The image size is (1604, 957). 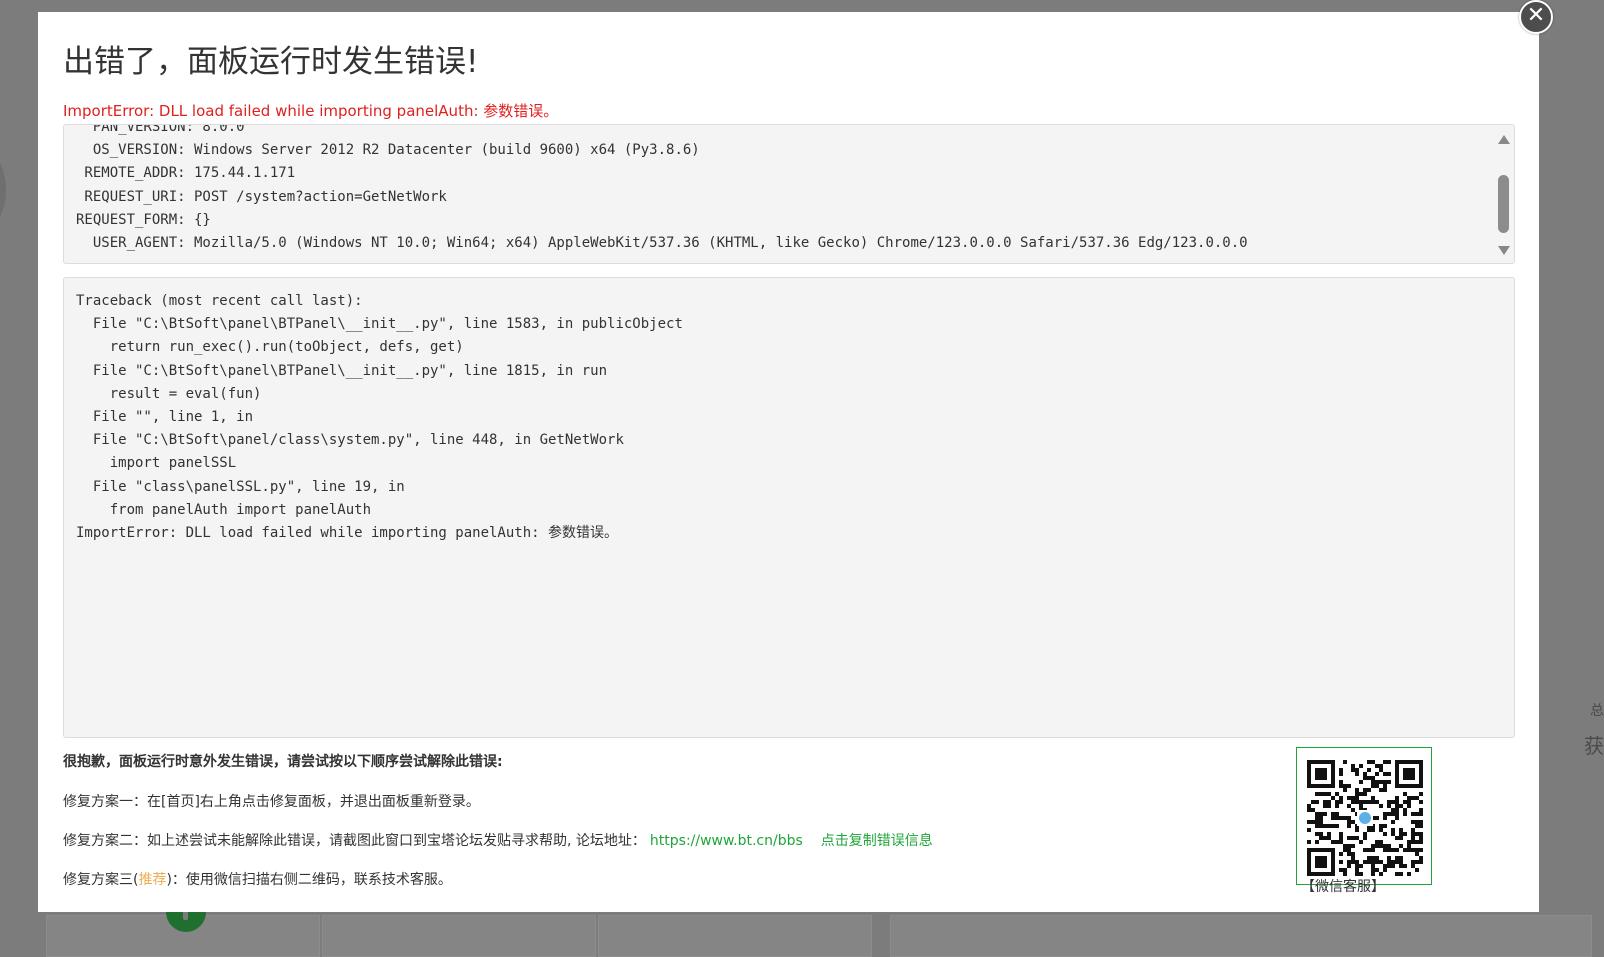 What do you see at coordinates (152, 880) in the screenshot?
I see `recommend-label: 推荐` at bounding box center [152, 880].